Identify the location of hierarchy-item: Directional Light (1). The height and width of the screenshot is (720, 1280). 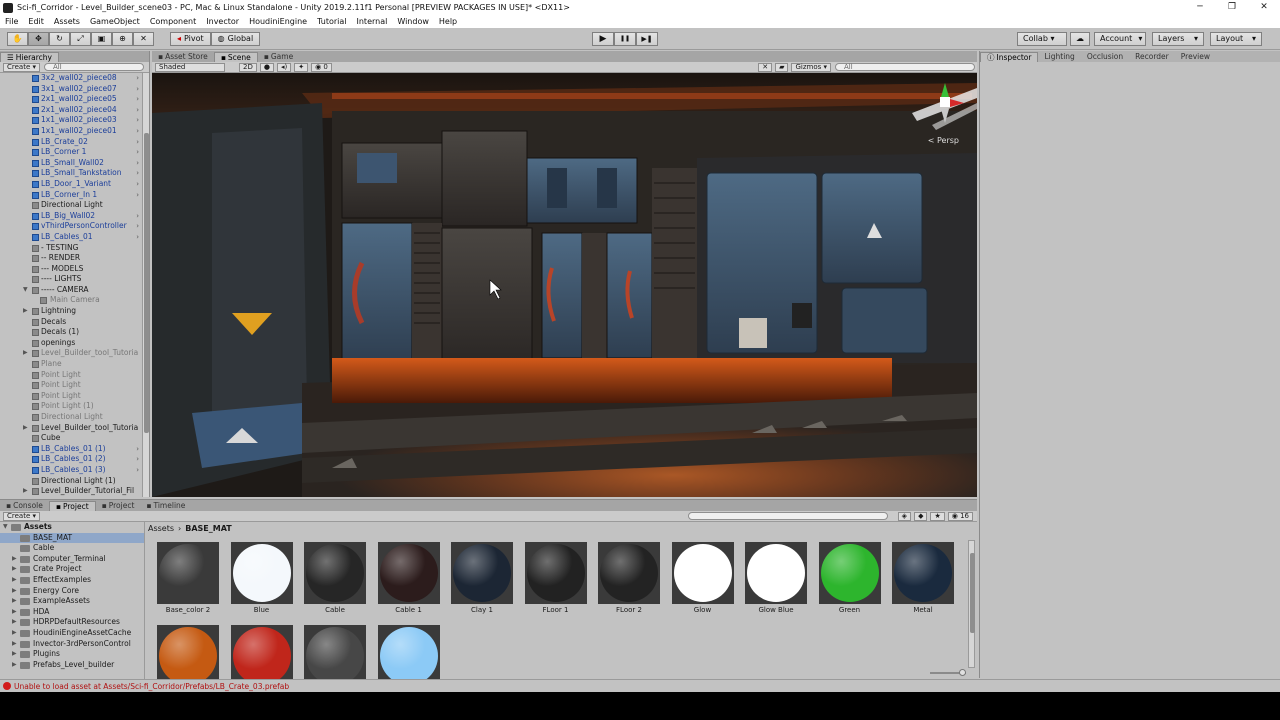
(71, 481).